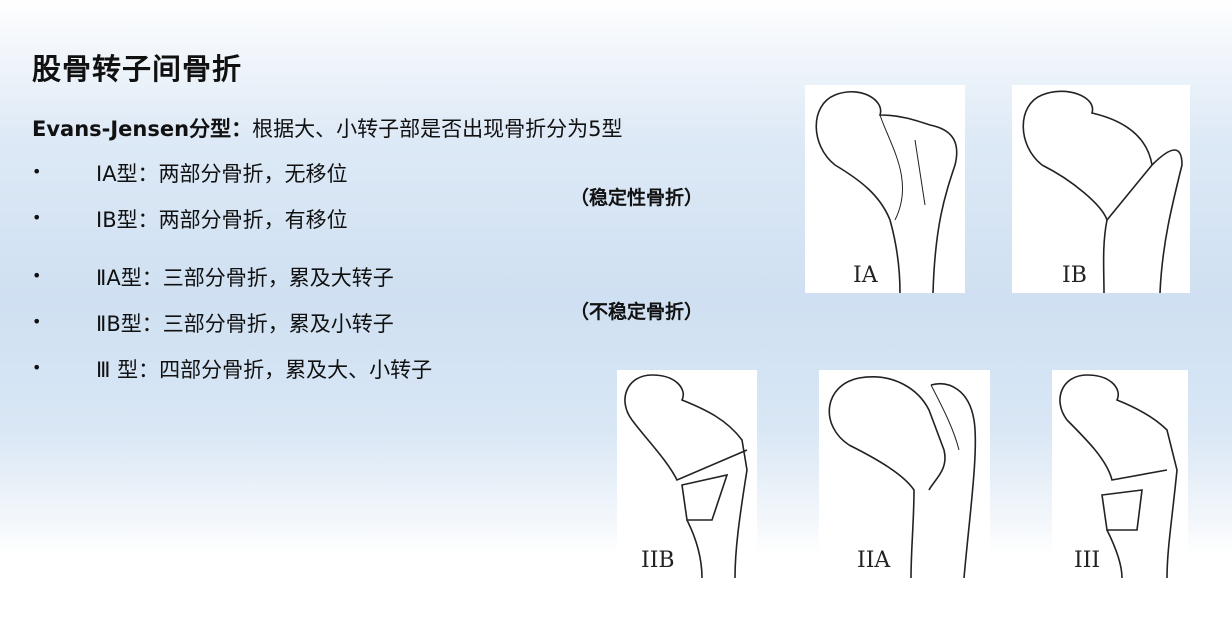  I want to click on figure-ia: IA, so click(885, 189).